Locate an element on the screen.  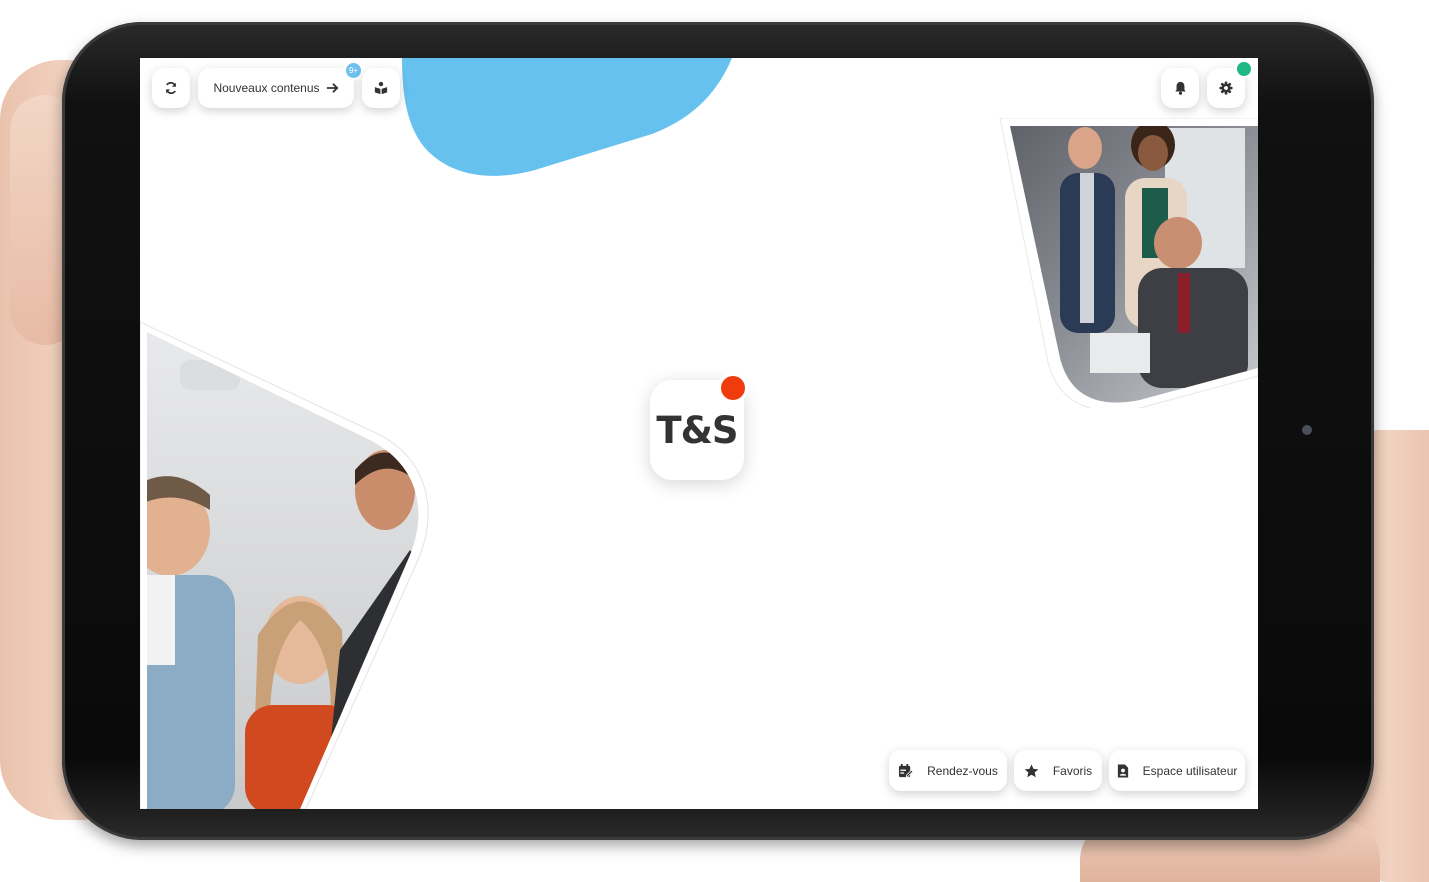
reader-button is located at coordinates (381, 88).